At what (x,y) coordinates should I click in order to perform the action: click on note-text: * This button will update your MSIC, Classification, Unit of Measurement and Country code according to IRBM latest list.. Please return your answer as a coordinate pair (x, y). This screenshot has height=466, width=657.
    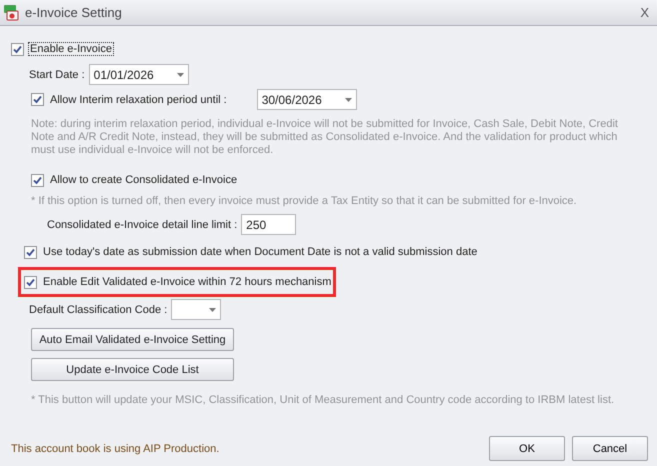
    Looking at the image, I should click on (323, 400).